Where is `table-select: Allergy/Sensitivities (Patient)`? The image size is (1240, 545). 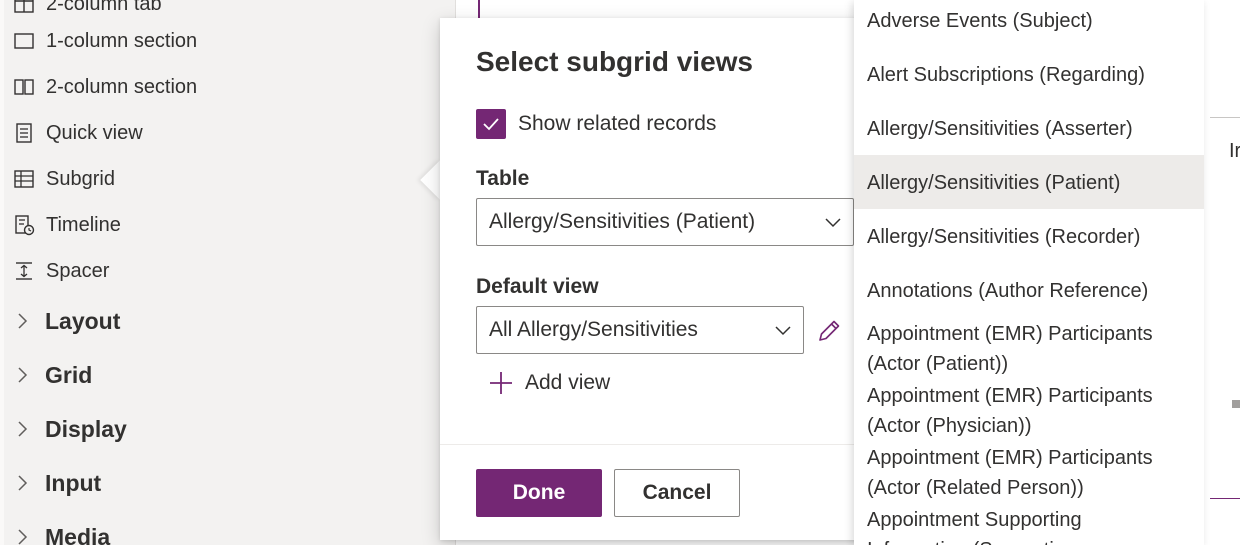
table-select: Allergy/Sensitivities (Patient) is located at coordinates (665, 222).